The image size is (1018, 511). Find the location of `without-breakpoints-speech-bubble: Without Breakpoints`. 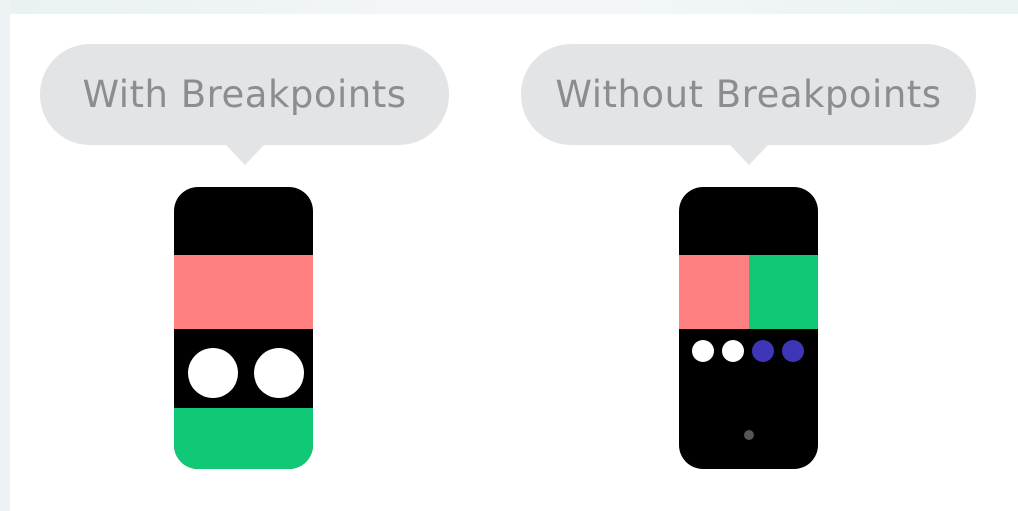

without-breakpoints-speech-bubble: Without Breakpoints is located at coordinates (748, 104).